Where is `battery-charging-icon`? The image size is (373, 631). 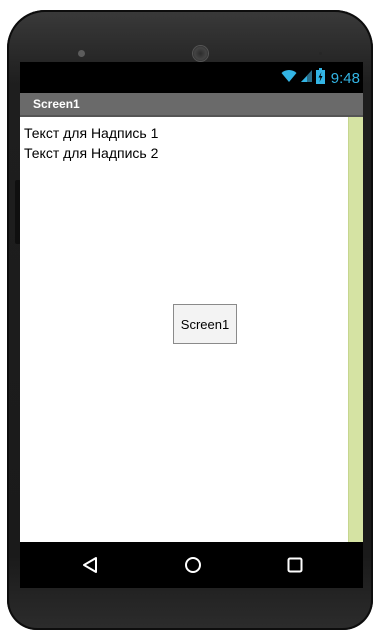
battery-charging-icon is located at coordinates (320, 78).